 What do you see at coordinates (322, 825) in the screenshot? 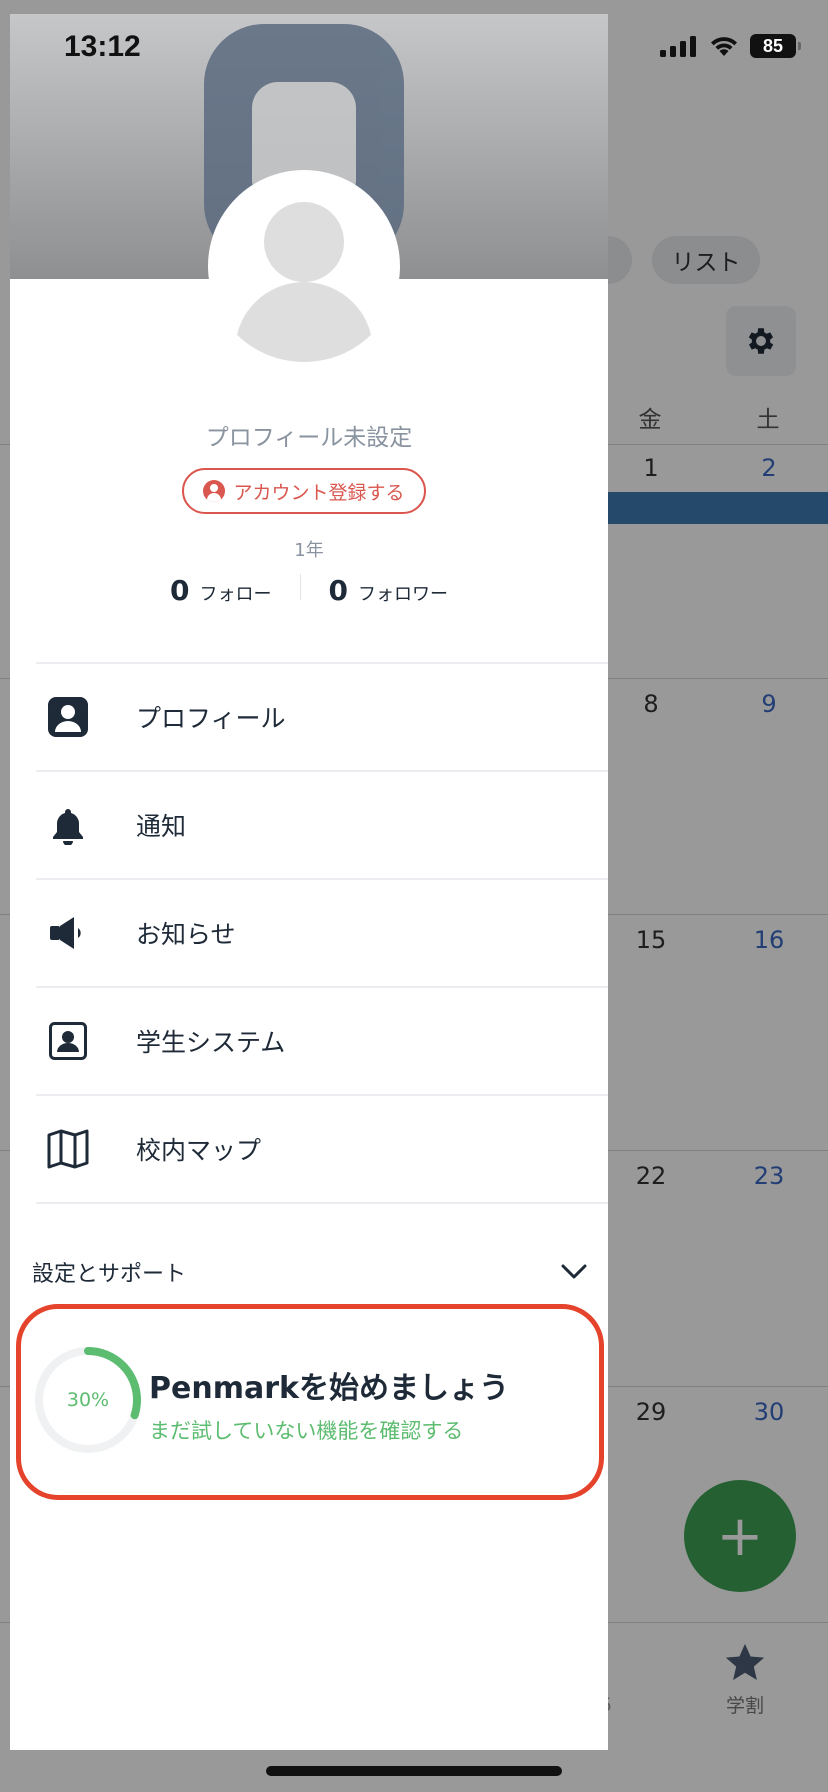
I see `menu-item-notifications: 通知` at bounding box center [322, 825].